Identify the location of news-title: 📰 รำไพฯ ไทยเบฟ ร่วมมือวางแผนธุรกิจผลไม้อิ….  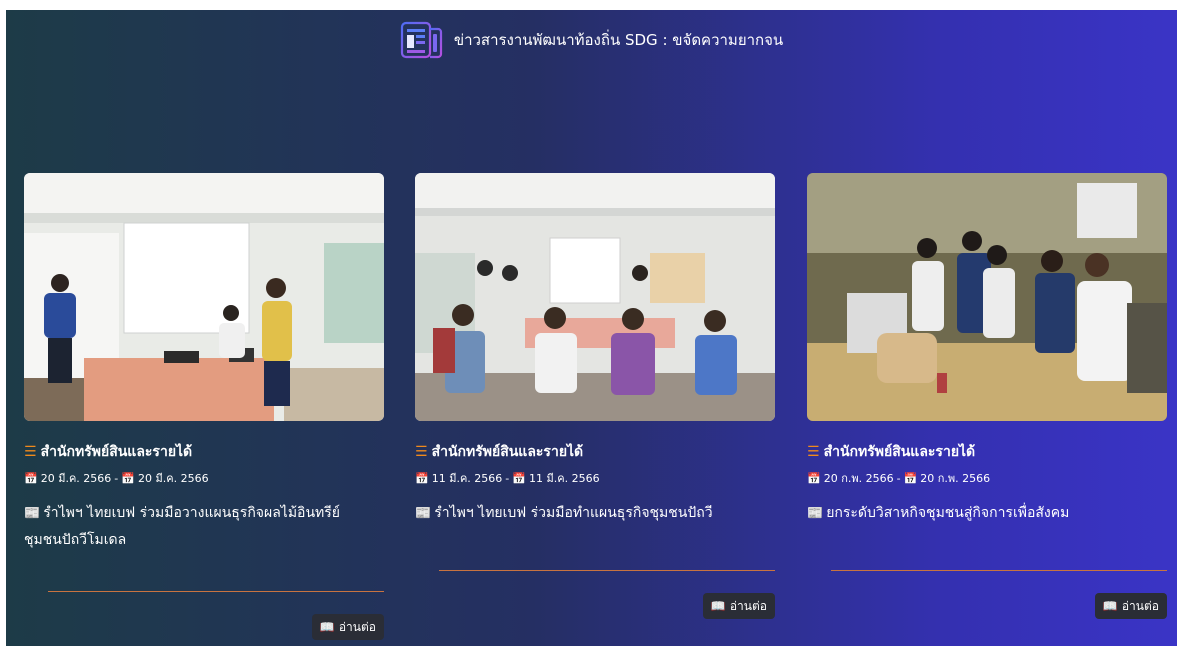
(194, 526).